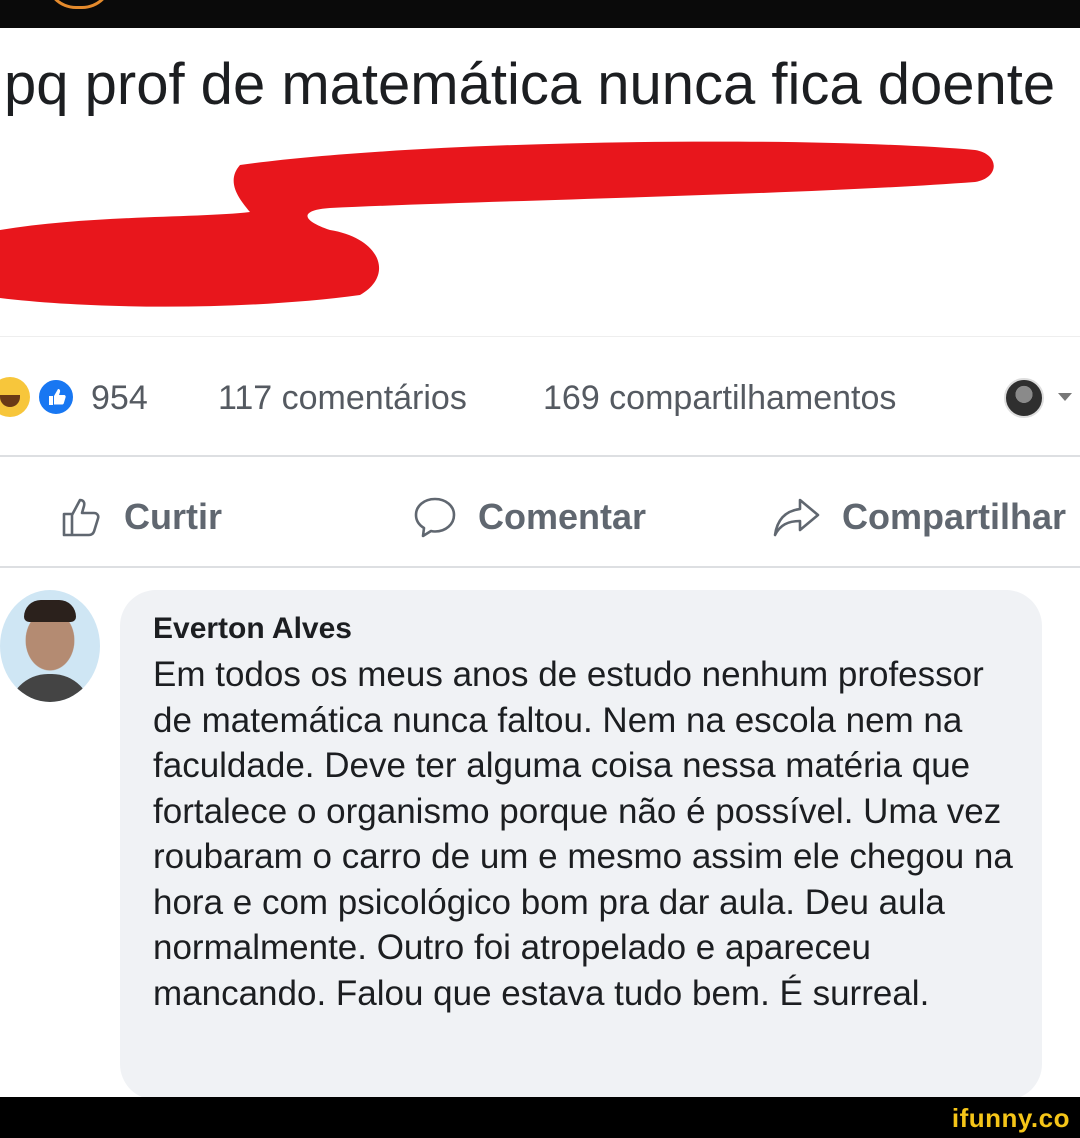 This screenshot has height=1138, width=1080. Describe the element at coordinates (1065, 397) in the screenshot. I see `caret-down-icon` at that location.